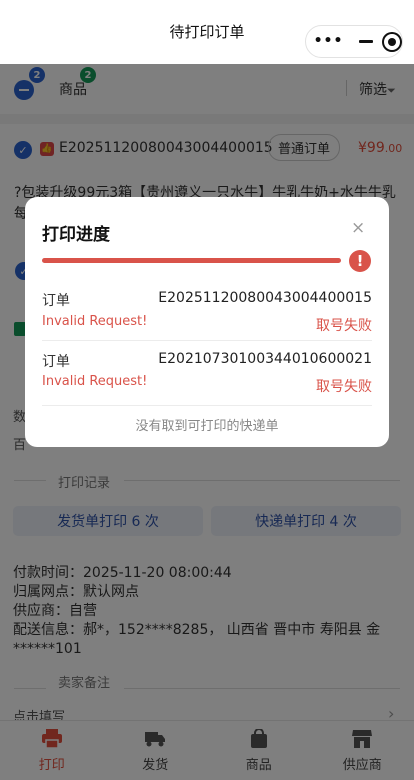 This screenshot has height=780, width=414. What do you see at coordinates (76, 235) in the screenshot?
I see `dialog-title: 打印进度` at bounding box center [76, 235].